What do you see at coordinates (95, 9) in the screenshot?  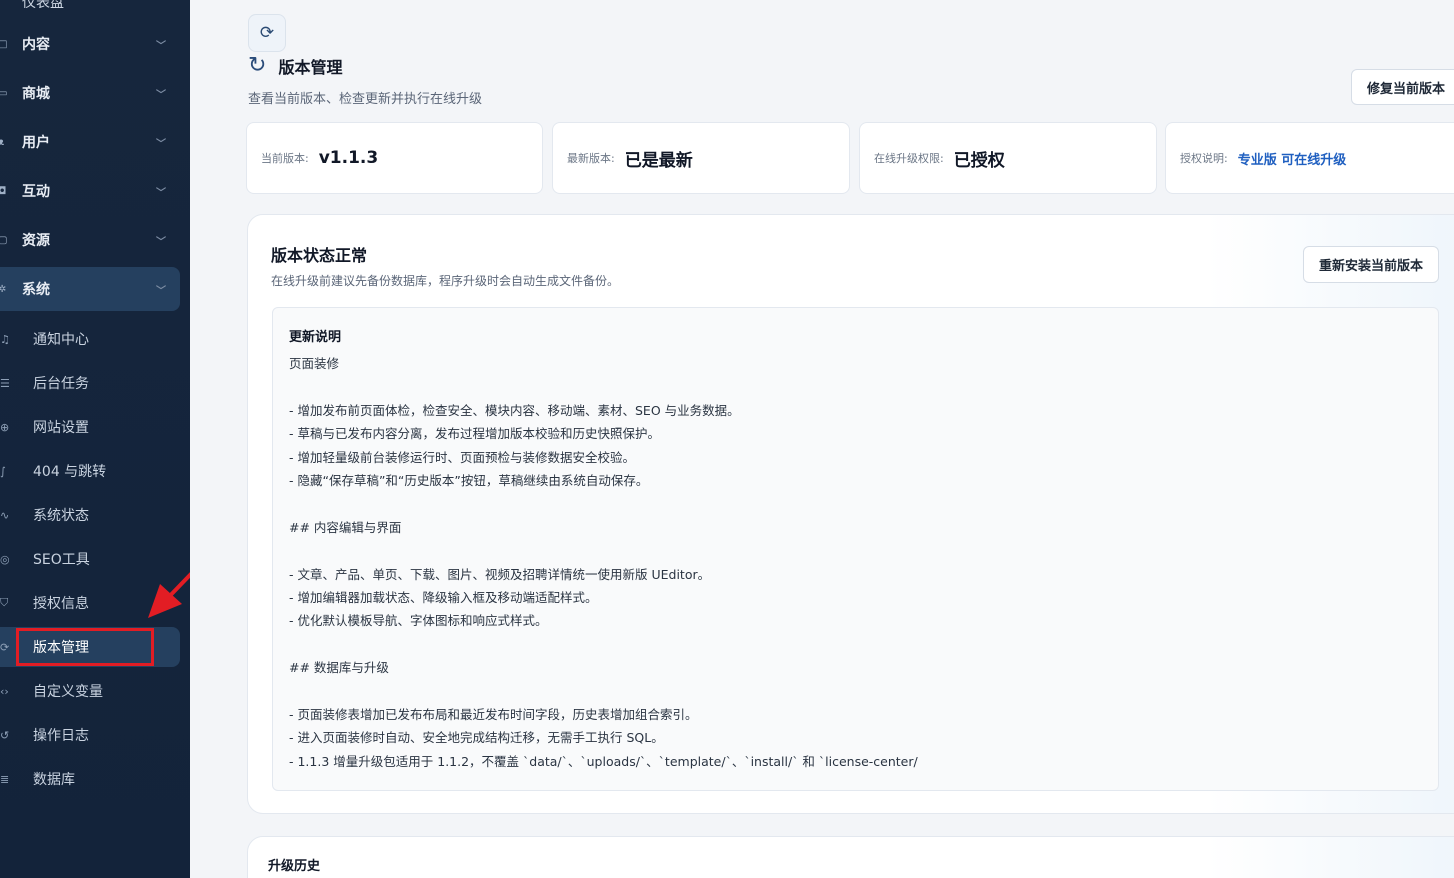 I see `sidebar-item-dashboard: 仪表盘` at bounding box center [95, 9].